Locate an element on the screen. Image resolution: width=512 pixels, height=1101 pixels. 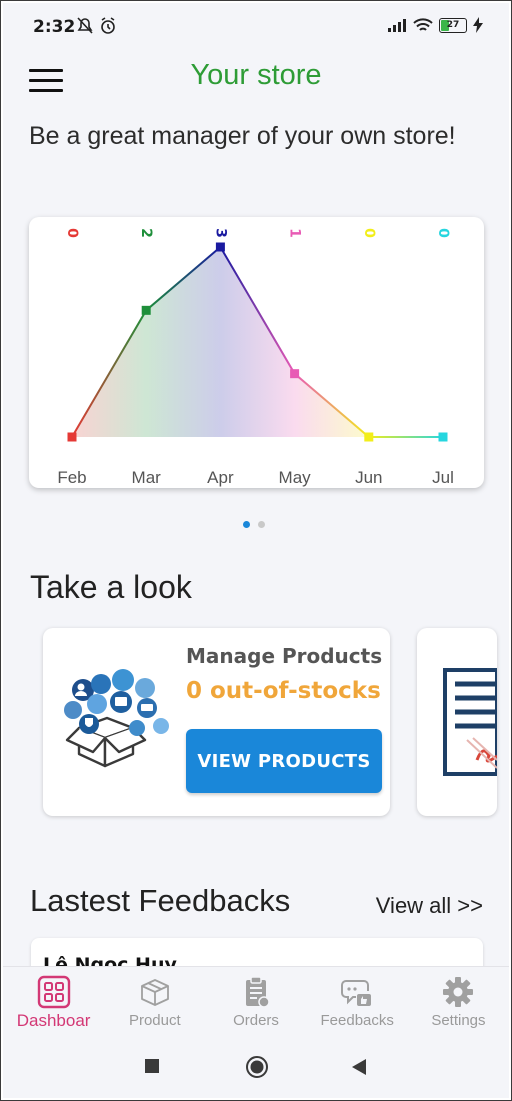
manage-orders-card is located at coordinates (457, 722).